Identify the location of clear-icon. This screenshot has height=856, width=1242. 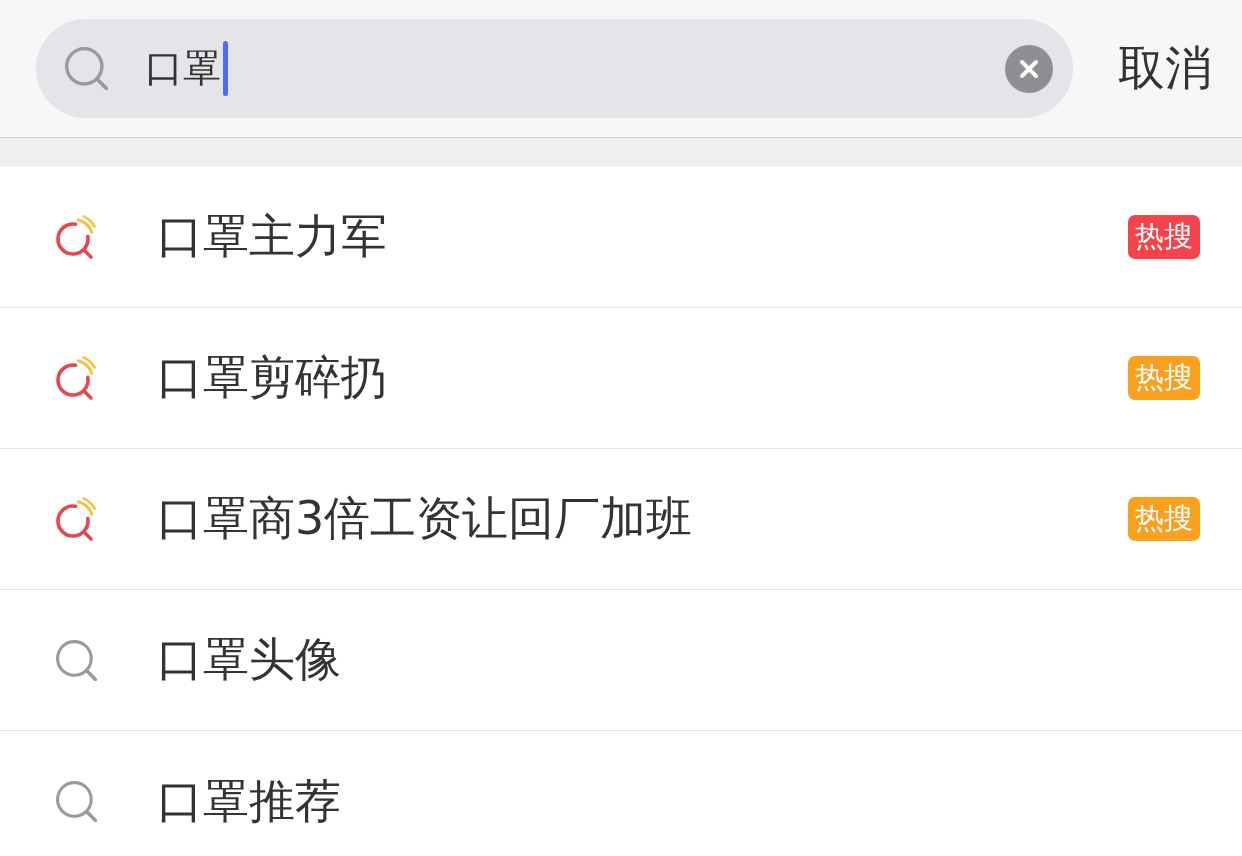
(1029, 68).